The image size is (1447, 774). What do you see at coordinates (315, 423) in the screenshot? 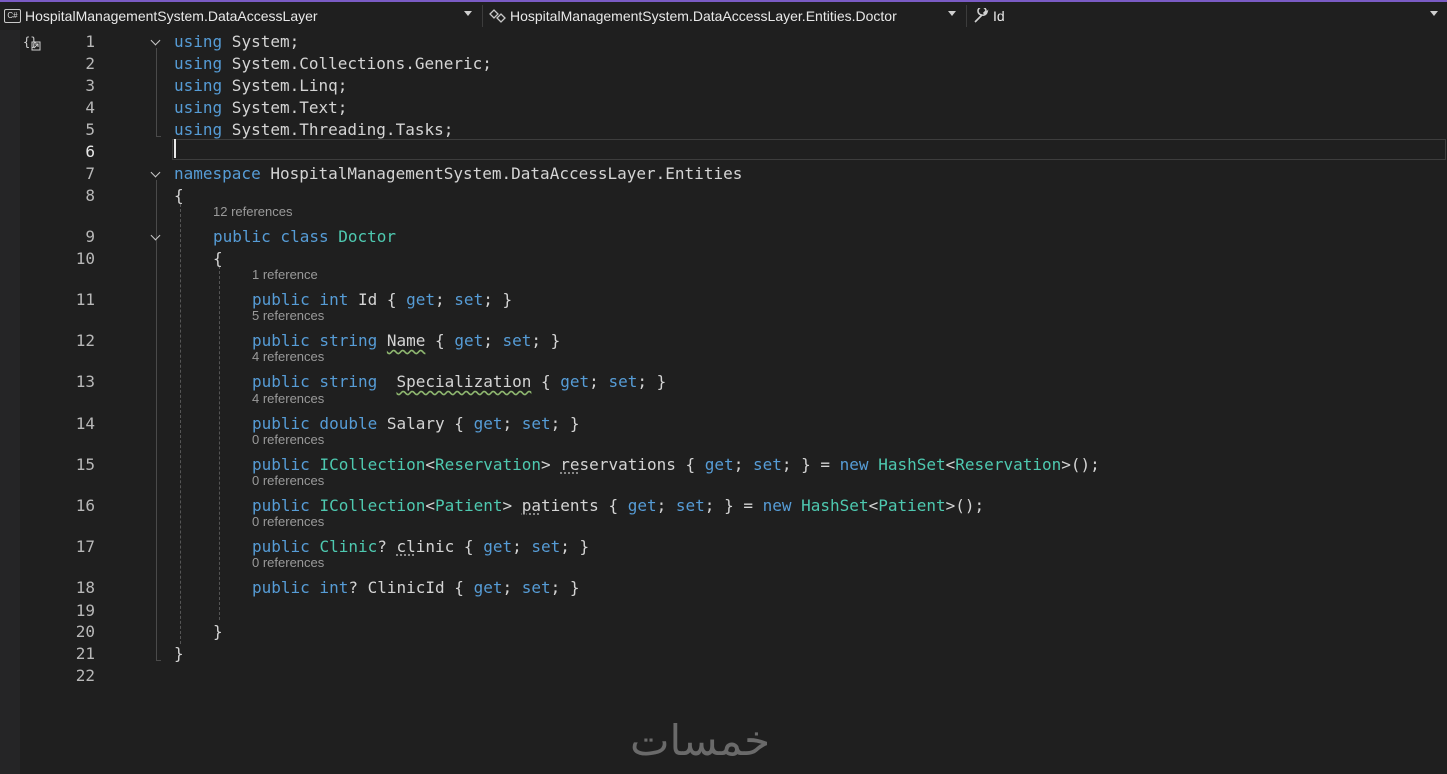
I see `code-token: public double` at bounding box center [315, 423].